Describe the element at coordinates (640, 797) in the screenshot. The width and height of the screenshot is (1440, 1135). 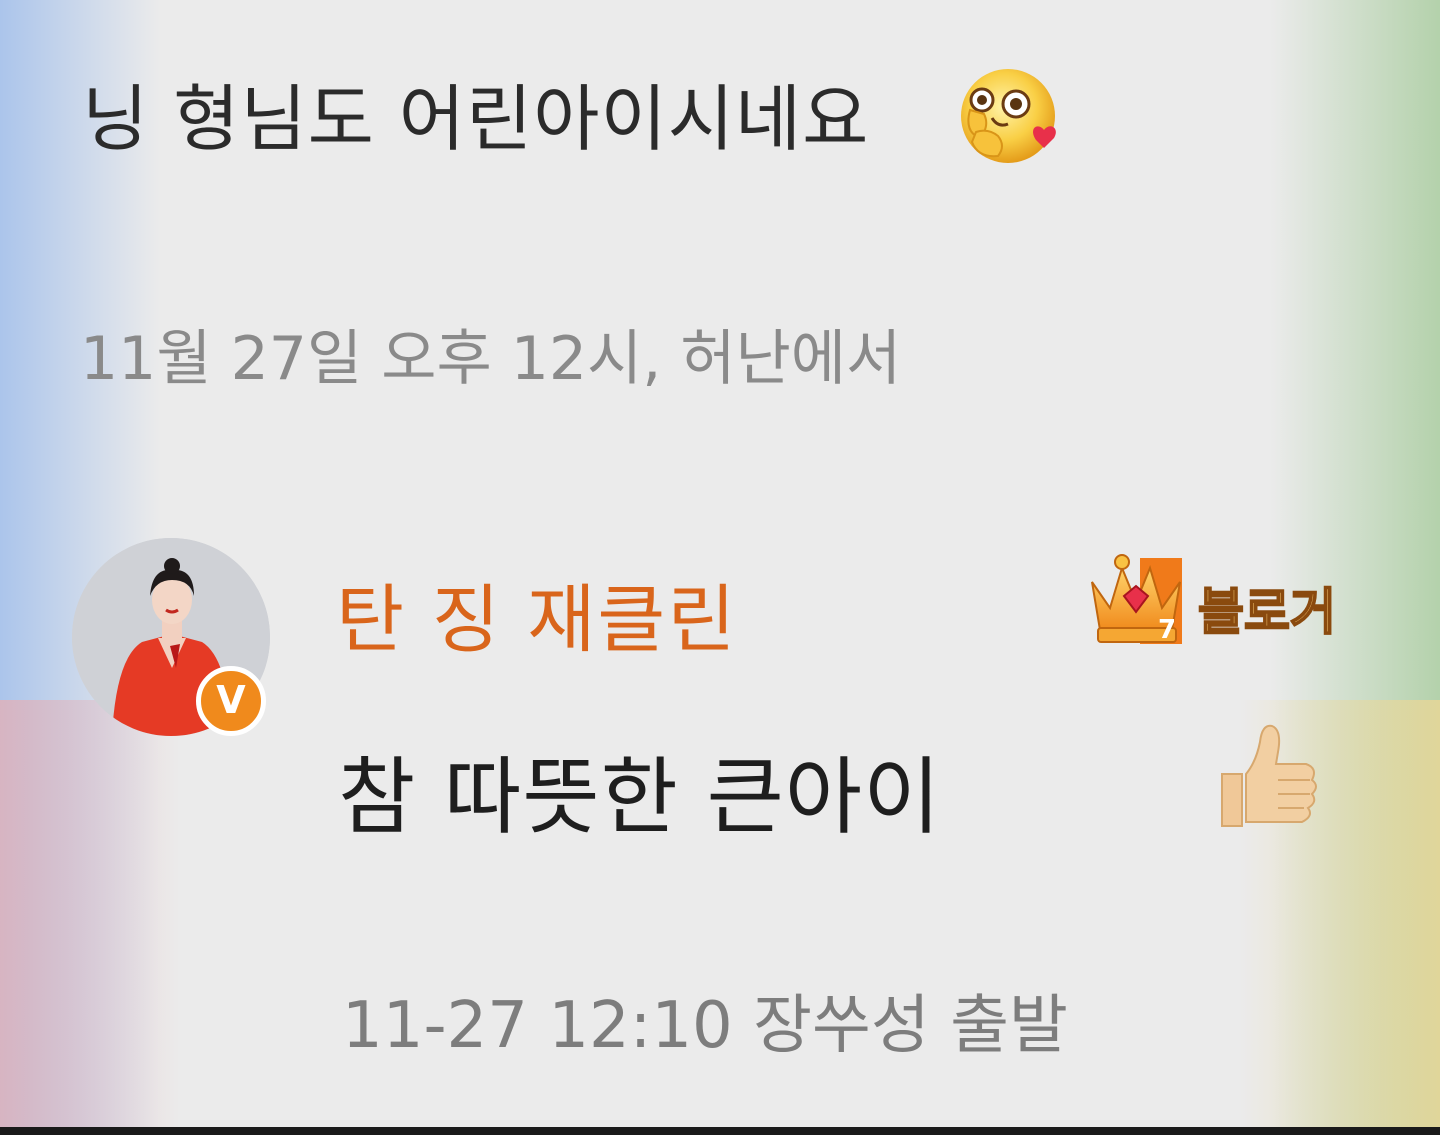
I see `reply-comment-text: 참 따뜻한 큰아이` at that location.